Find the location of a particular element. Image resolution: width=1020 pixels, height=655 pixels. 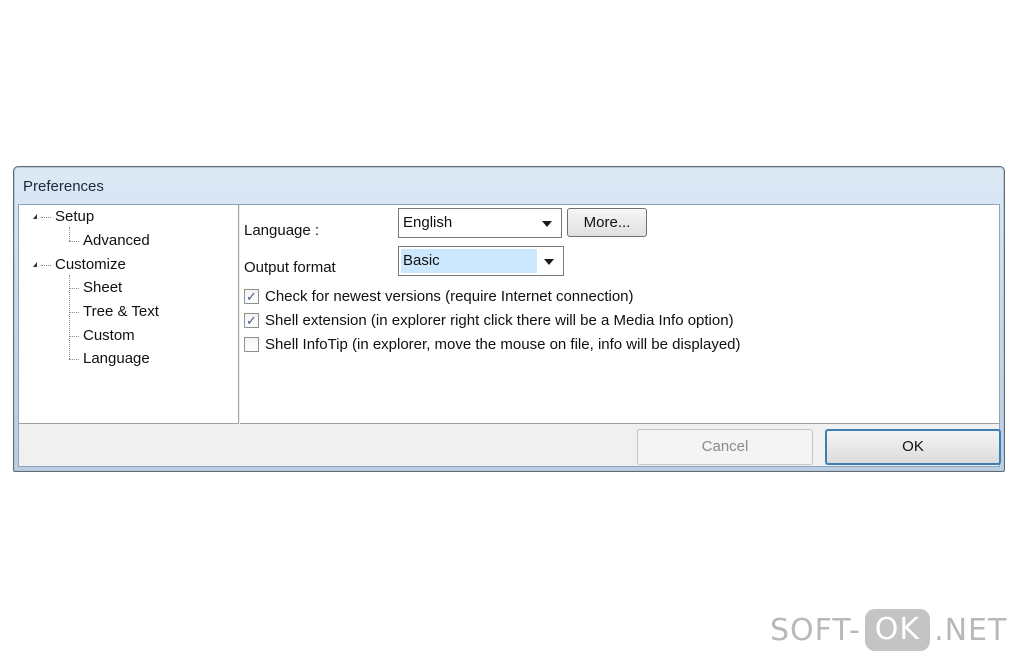

tree-item-setup: Setup is located at coordinates (74, 217).